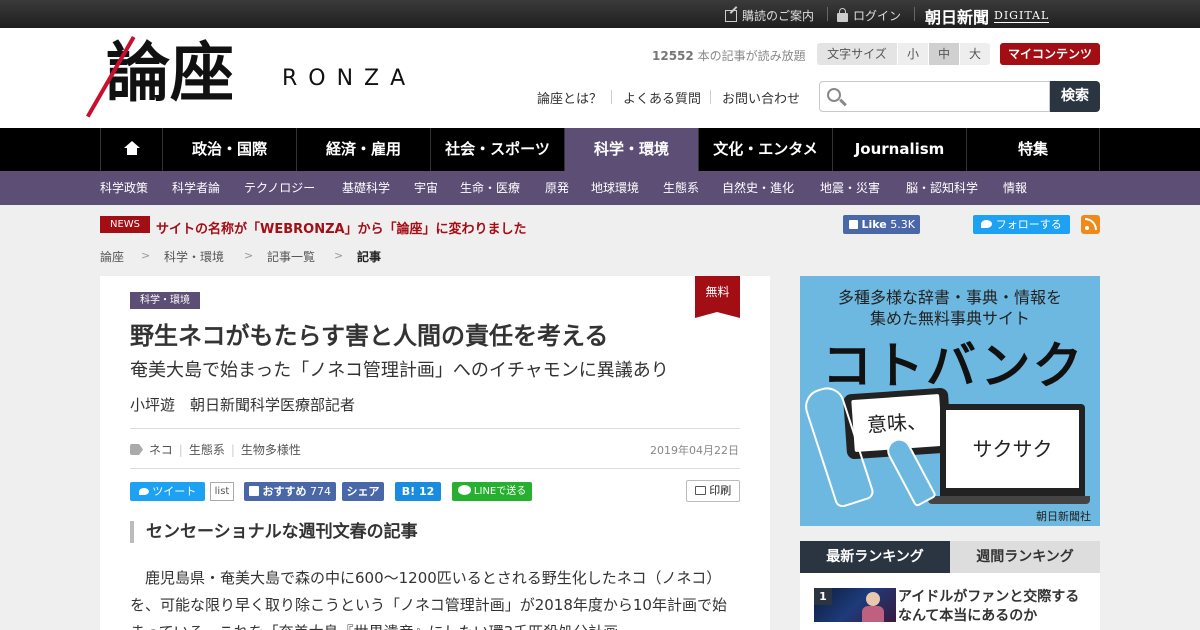 Image resolution: width=1200 pixels, height=630 pixels. What do you see at coordinates (778, 16) in the screenshot?
I see `subscribe-label: 購読のご案内` at bounding box center [778, 16].